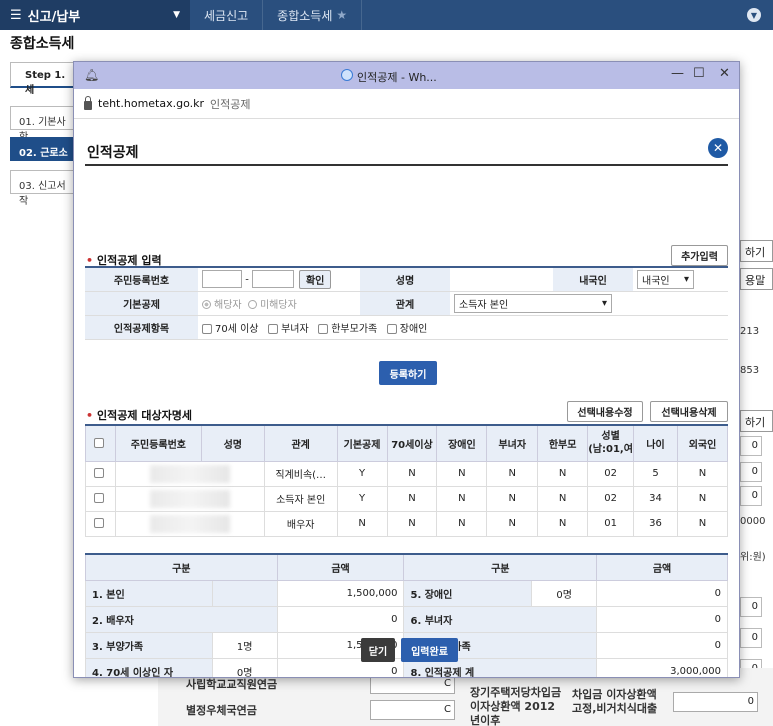 The height and width of the screenshot is (726, 773). What do you see at coordinates (252, 304) in the screenshot?
I see `basic-no-radio` at bounding box center [252, 304].